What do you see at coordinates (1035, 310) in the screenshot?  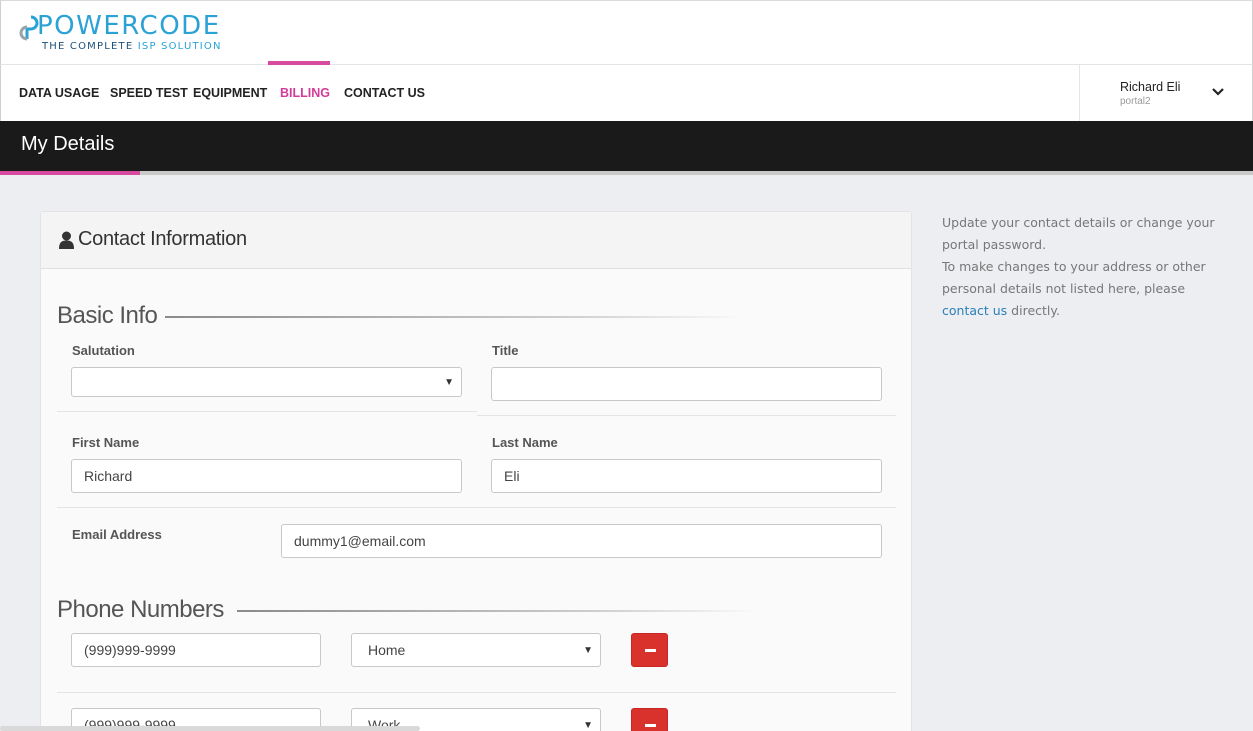 I see `help-line-3: directly.` at bounding box center [1035, 310].